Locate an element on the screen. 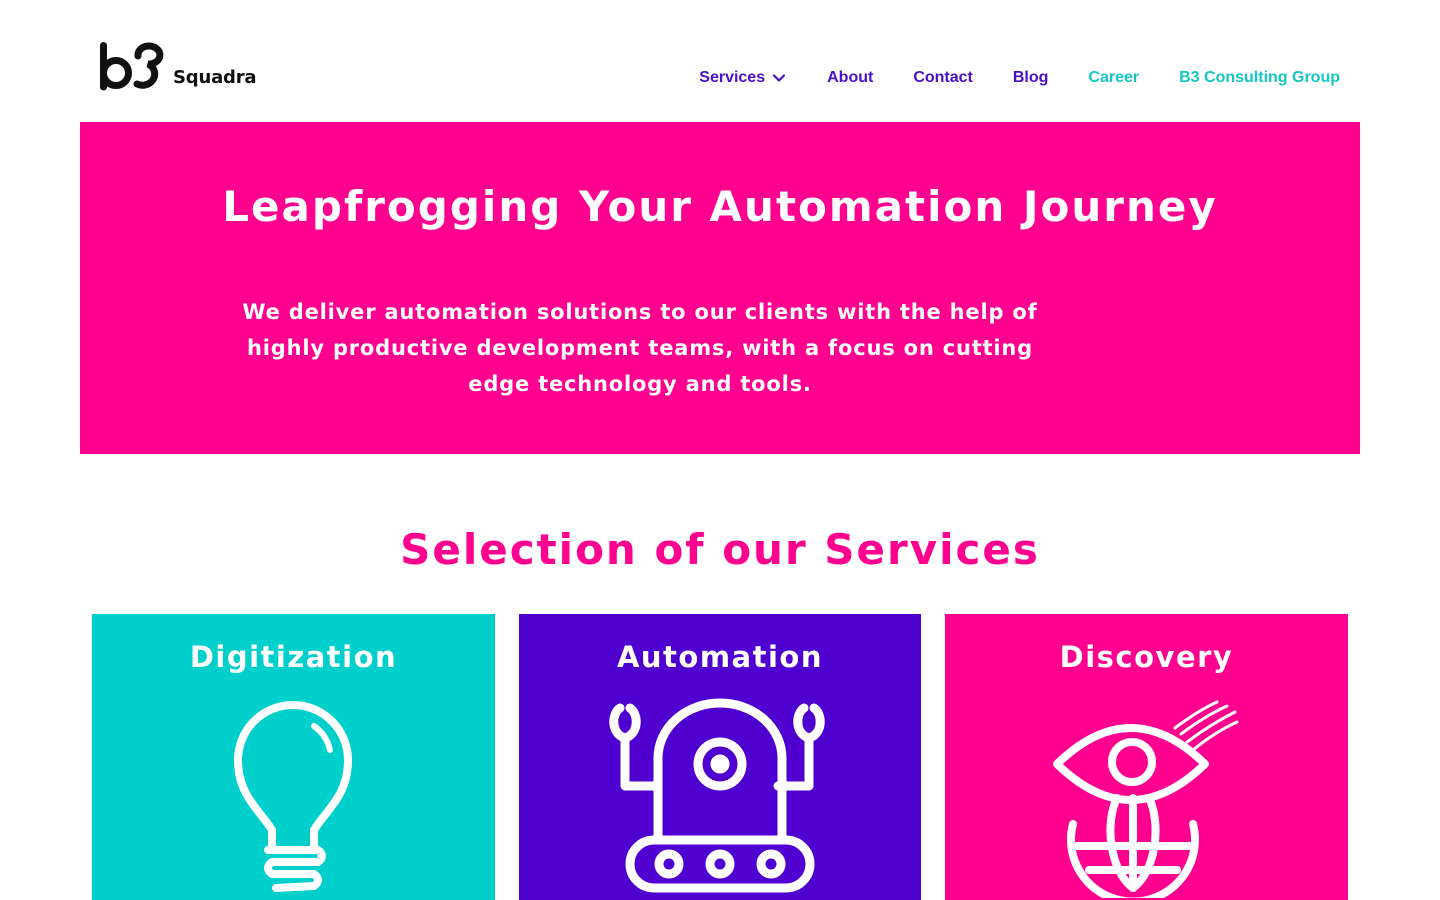  lightbulb-icon is located at coordinates (293, 796).